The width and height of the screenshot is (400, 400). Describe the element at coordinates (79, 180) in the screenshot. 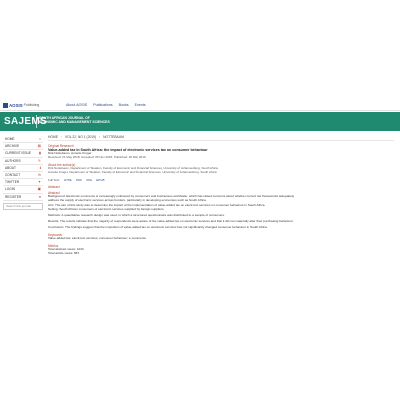

I see `pdf-link: PDF` at that location.